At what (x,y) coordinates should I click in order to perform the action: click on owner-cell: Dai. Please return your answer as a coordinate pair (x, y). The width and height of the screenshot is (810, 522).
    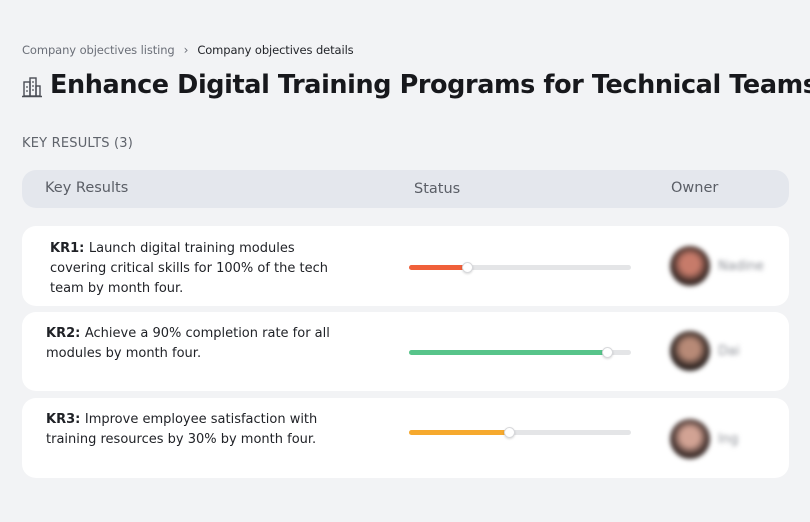
    Looking at the image, I should click on (705, 351).